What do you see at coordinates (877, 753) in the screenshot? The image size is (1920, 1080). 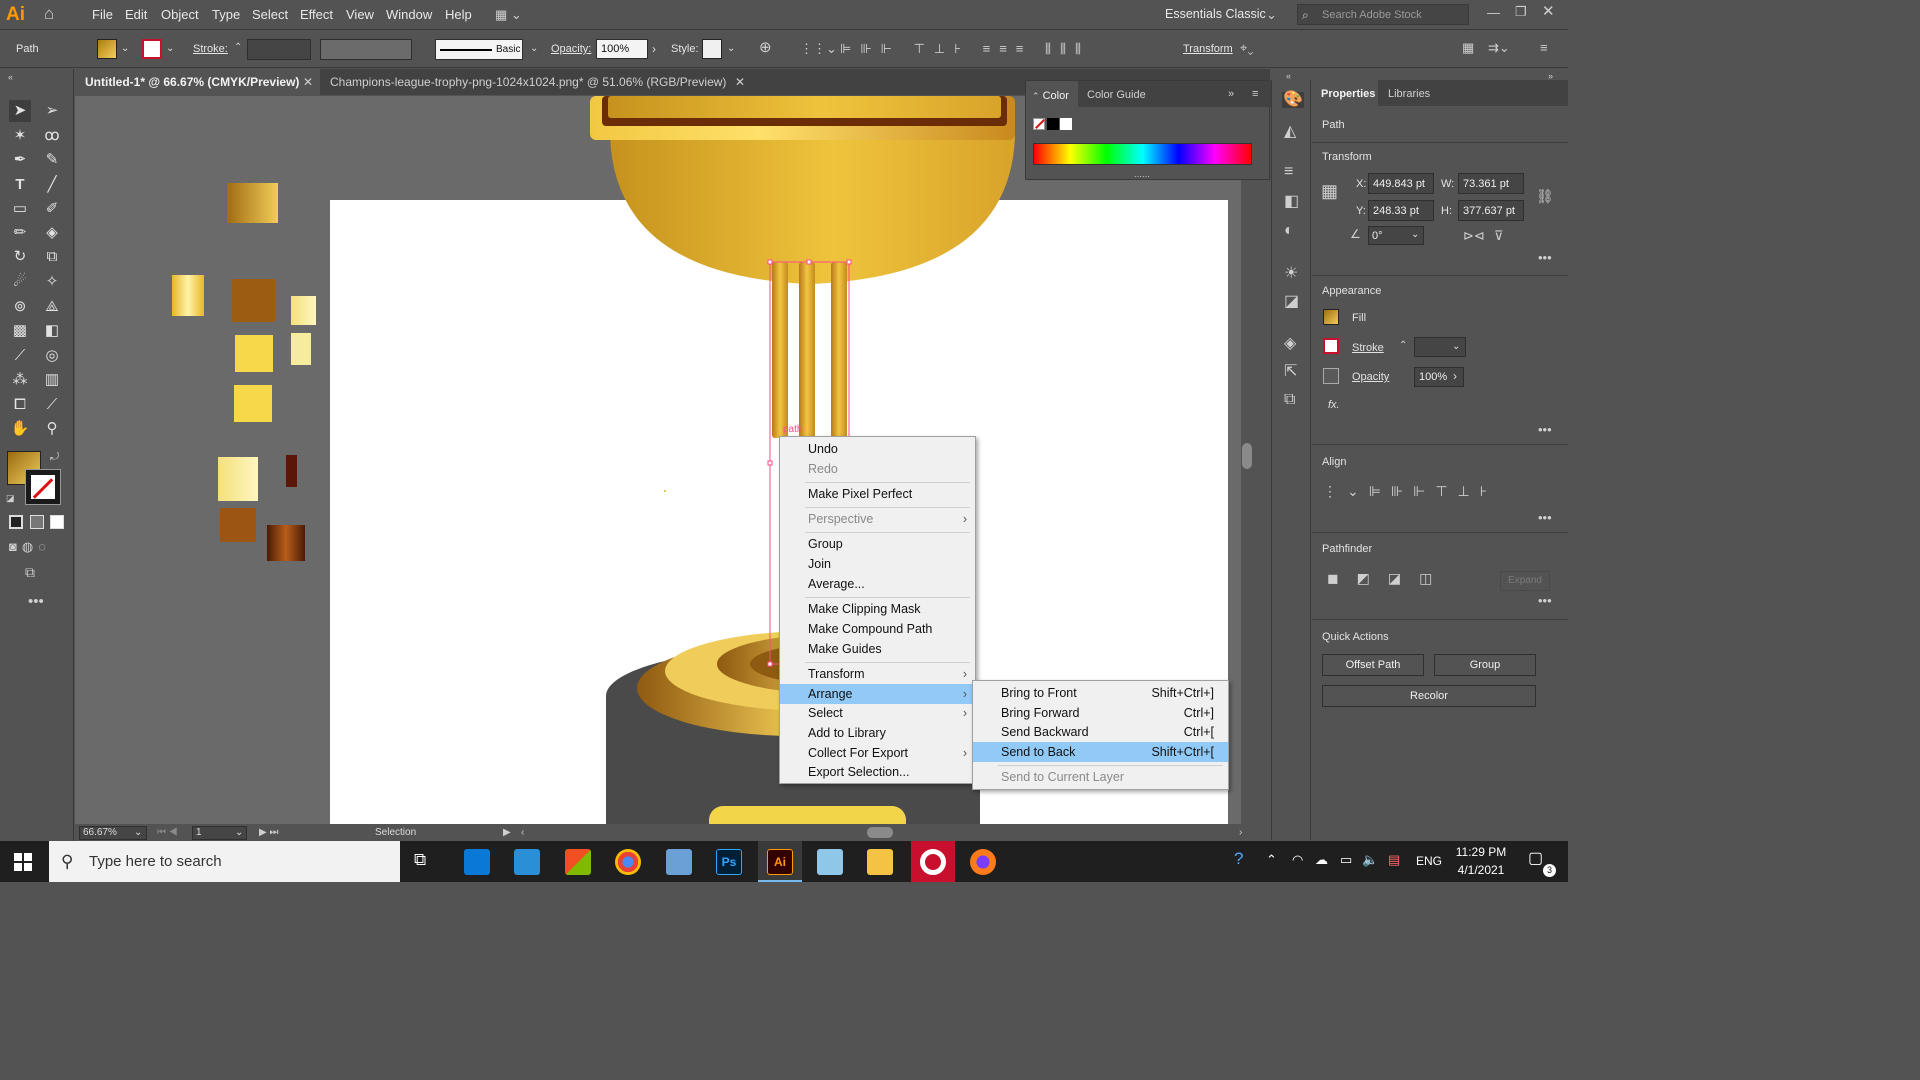 I see `menu-item-collect-for-export: Collect For Export ›` at bounding box center [877, 753].